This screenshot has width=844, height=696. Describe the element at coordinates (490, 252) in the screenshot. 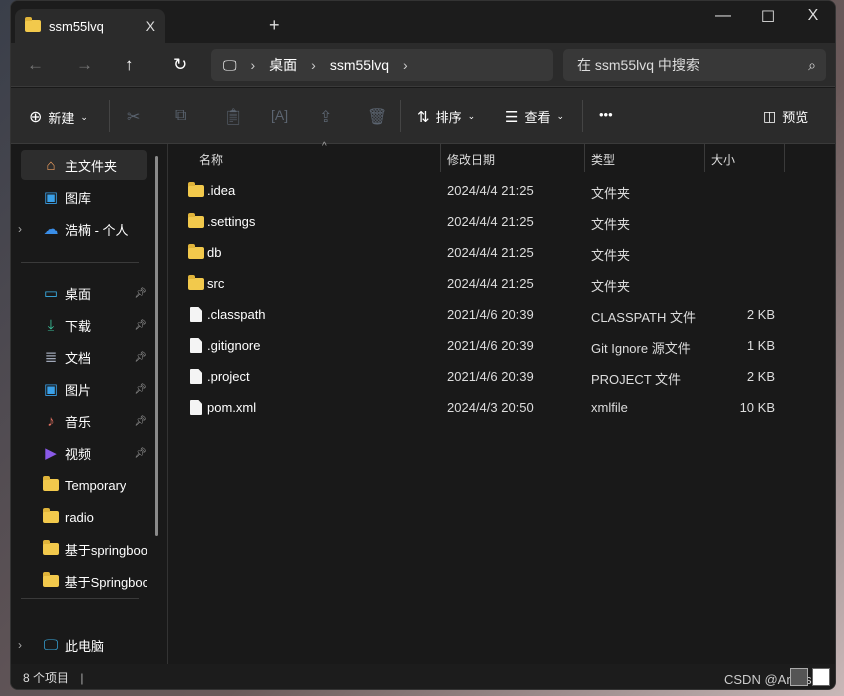

I see `file-date: 2024/4/4 21:25` at that location.